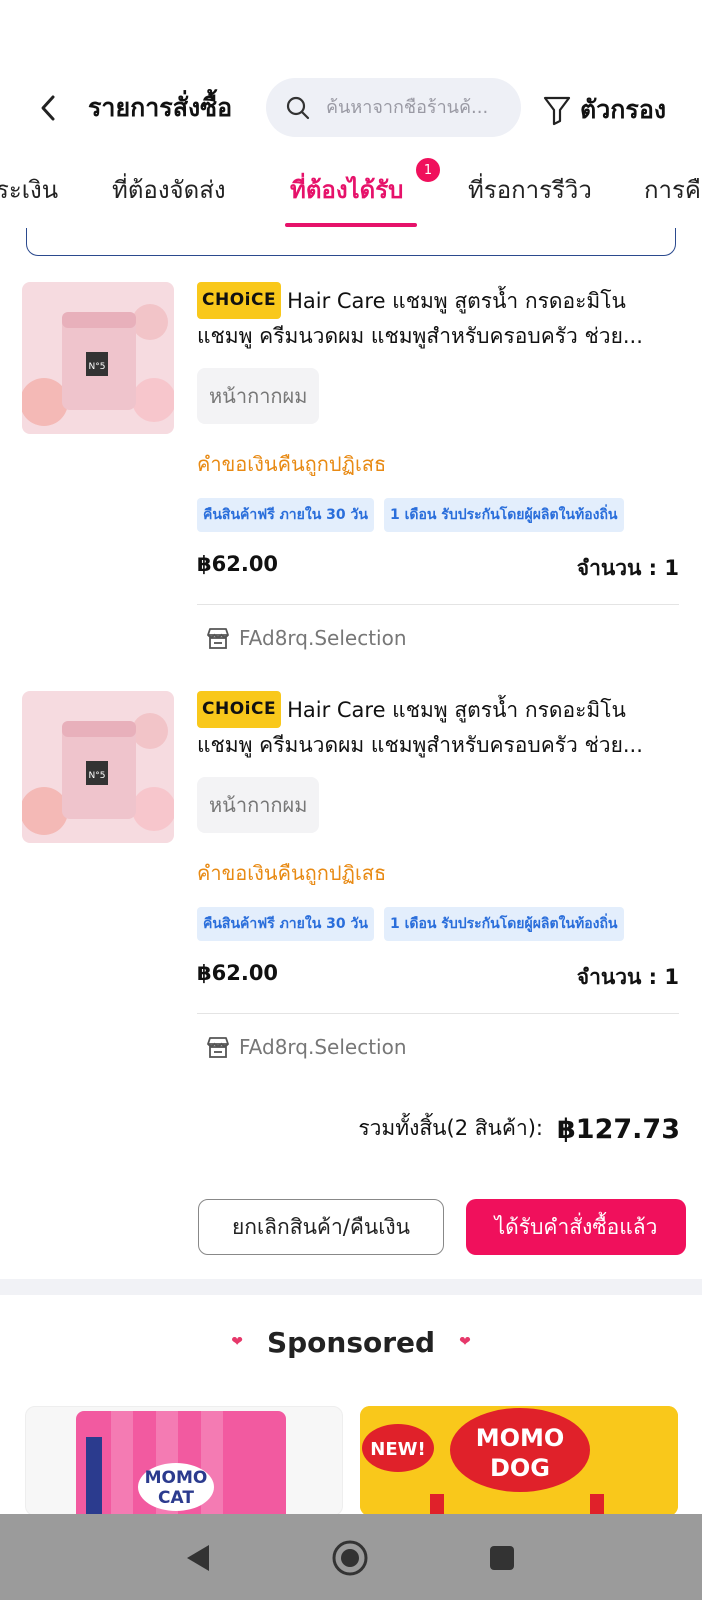  Describe the element at coordinates (416, 107) in the screenshot. I see `search-input` at that location.